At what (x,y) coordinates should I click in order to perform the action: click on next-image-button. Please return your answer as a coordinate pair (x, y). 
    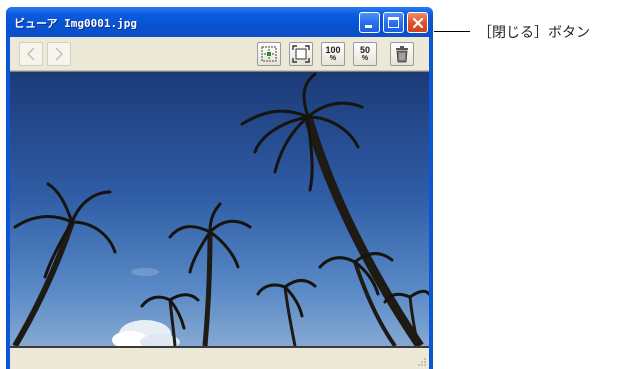
    Looking at the image, I should click on (59, 54).